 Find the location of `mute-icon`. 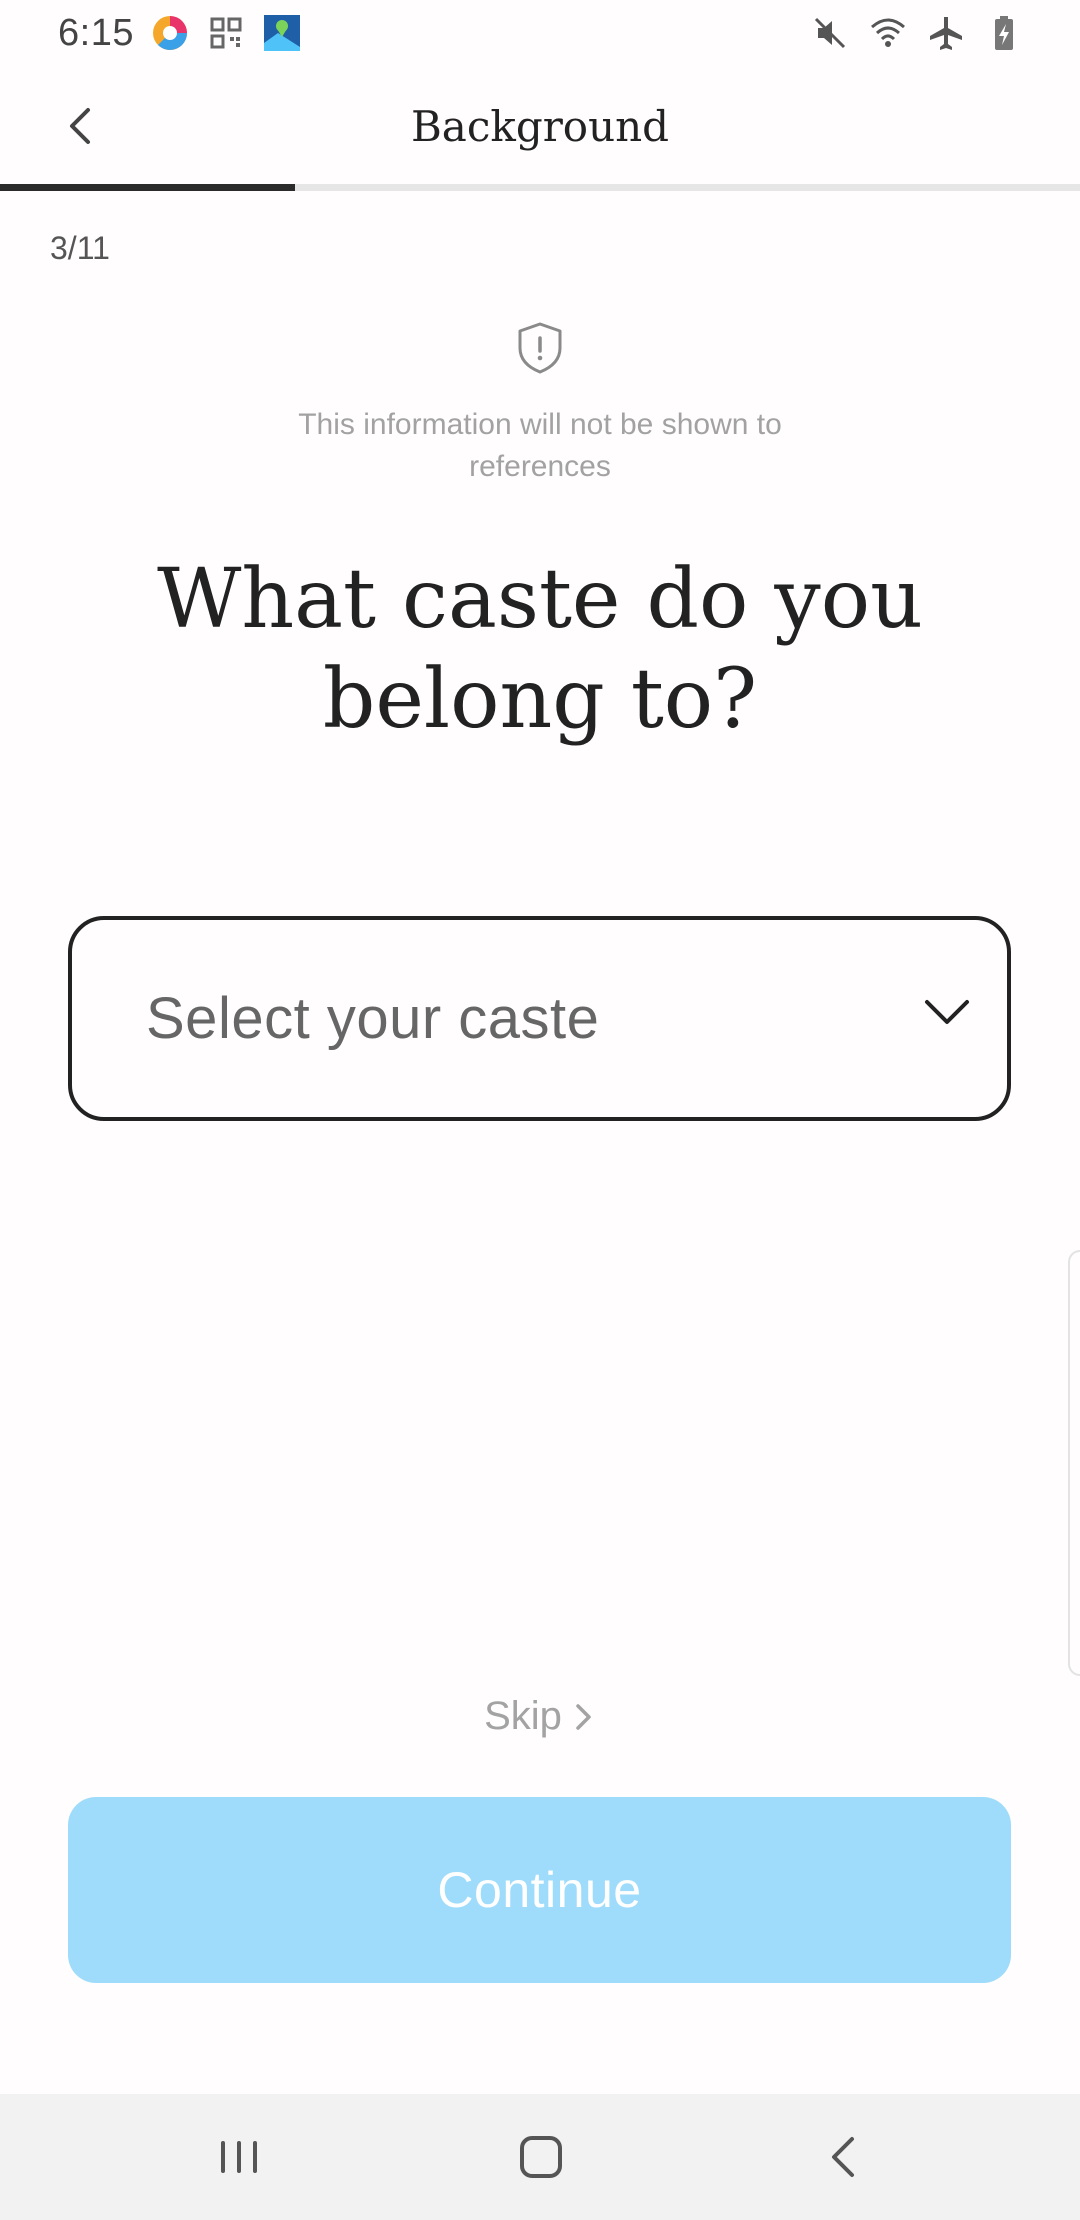

mute-icon is located at coordinates (830, 33).